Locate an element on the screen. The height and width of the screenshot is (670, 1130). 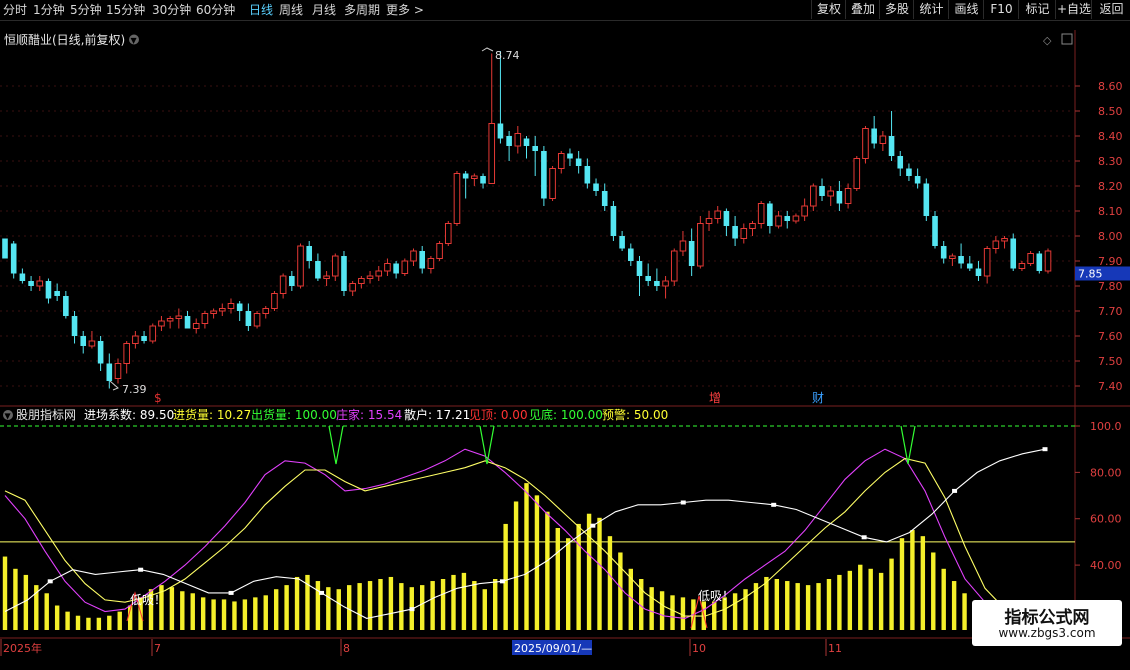
price-tick-label: 7.70 is located at coordinates (1110, 311).